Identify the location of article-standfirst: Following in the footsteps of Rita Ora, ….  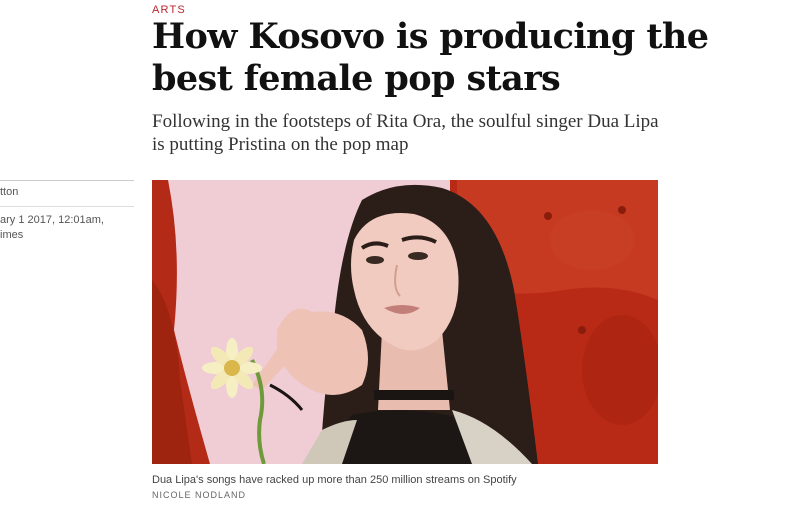
(405, 133).